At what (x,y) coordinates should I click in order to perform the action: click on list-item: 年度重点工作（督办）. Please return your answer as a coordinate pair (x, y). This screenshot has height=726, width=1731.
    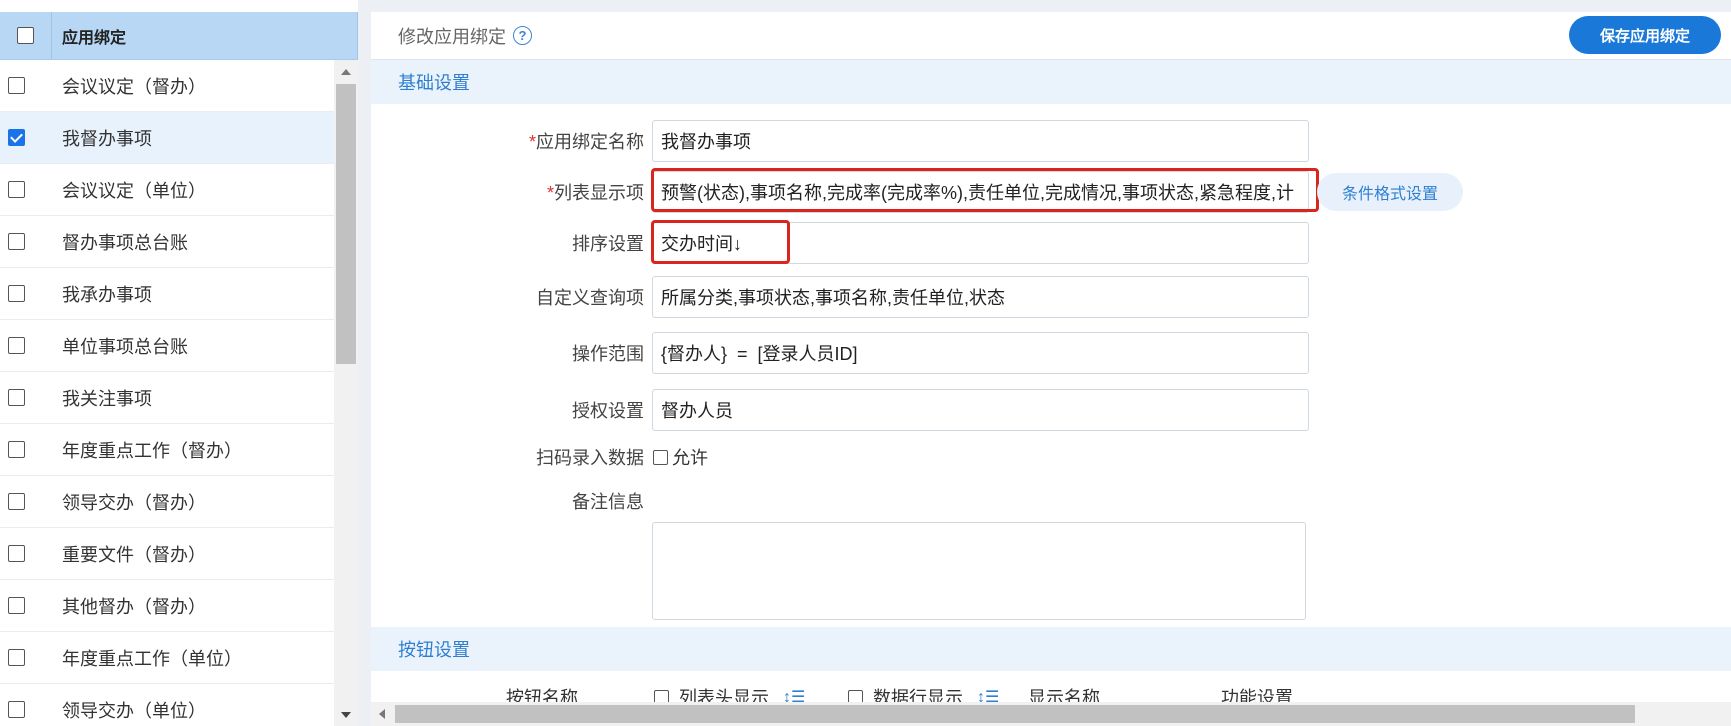
    Looking at the image, I should click on (167, 450).